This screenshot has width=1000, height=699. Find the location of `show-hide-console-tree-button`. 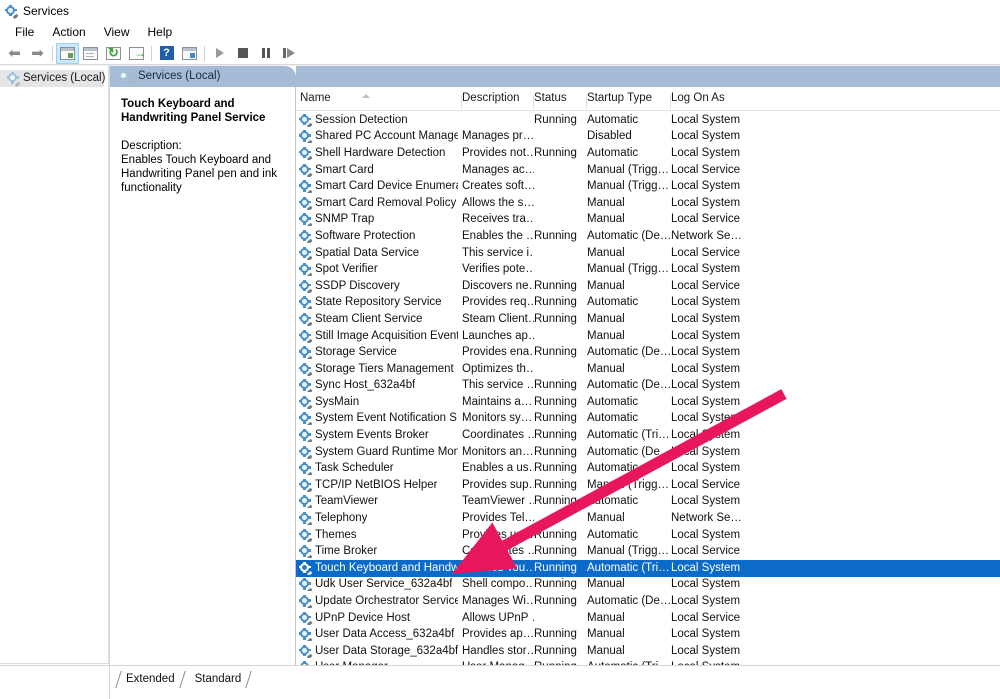

show-hide-console-tree-button is located at coordinates (67, 53).